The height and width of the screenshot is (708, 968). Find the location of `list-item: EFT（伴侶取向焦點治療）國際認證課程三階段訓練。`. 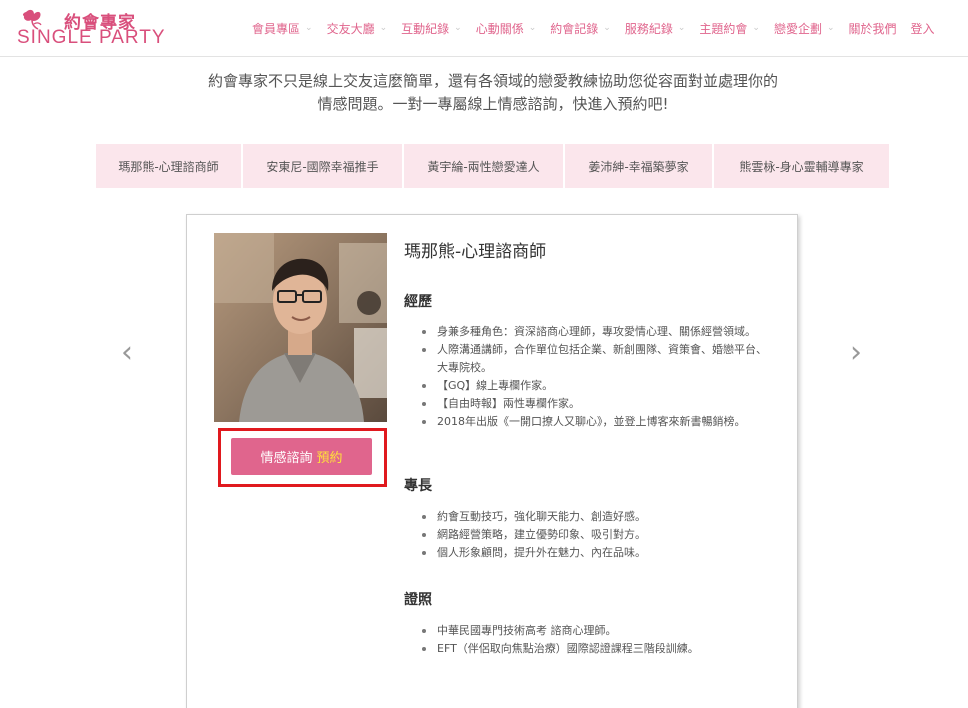

list-item: EFT（伴侶取向焦點治療）國際認證課程三階段訓練。 is located at coordinates (595, 649).